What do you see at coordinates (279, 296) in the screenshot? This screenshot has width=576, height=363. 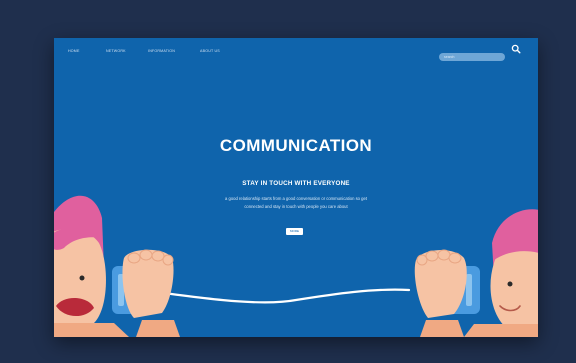 I see `string` at bounding box center [279, 296].